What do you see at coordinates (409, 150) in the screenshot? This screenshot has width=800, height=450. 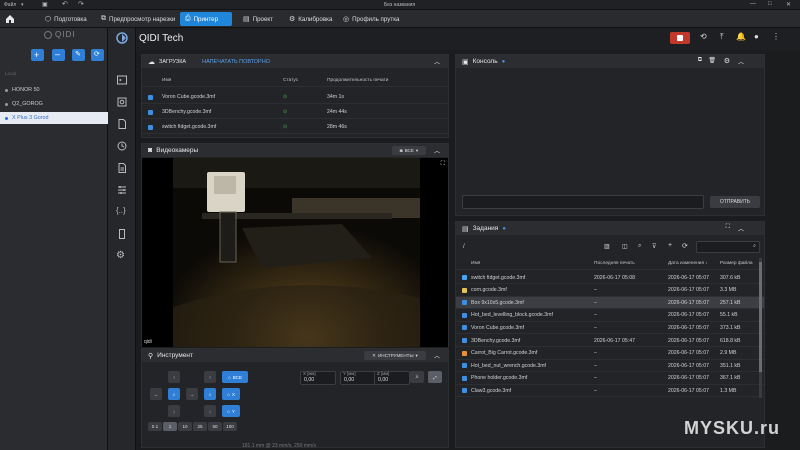 I see `camera-filter-dropdown: ◙ ВСЕ ▾` at bounding box center [409, 150].